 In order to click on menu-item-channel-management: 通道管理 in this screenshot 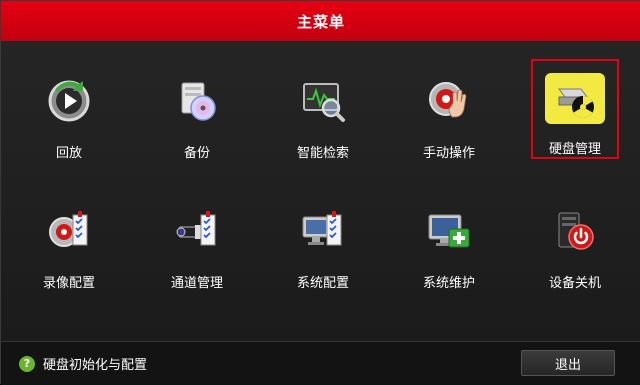, I will do `click(197, 241)`.